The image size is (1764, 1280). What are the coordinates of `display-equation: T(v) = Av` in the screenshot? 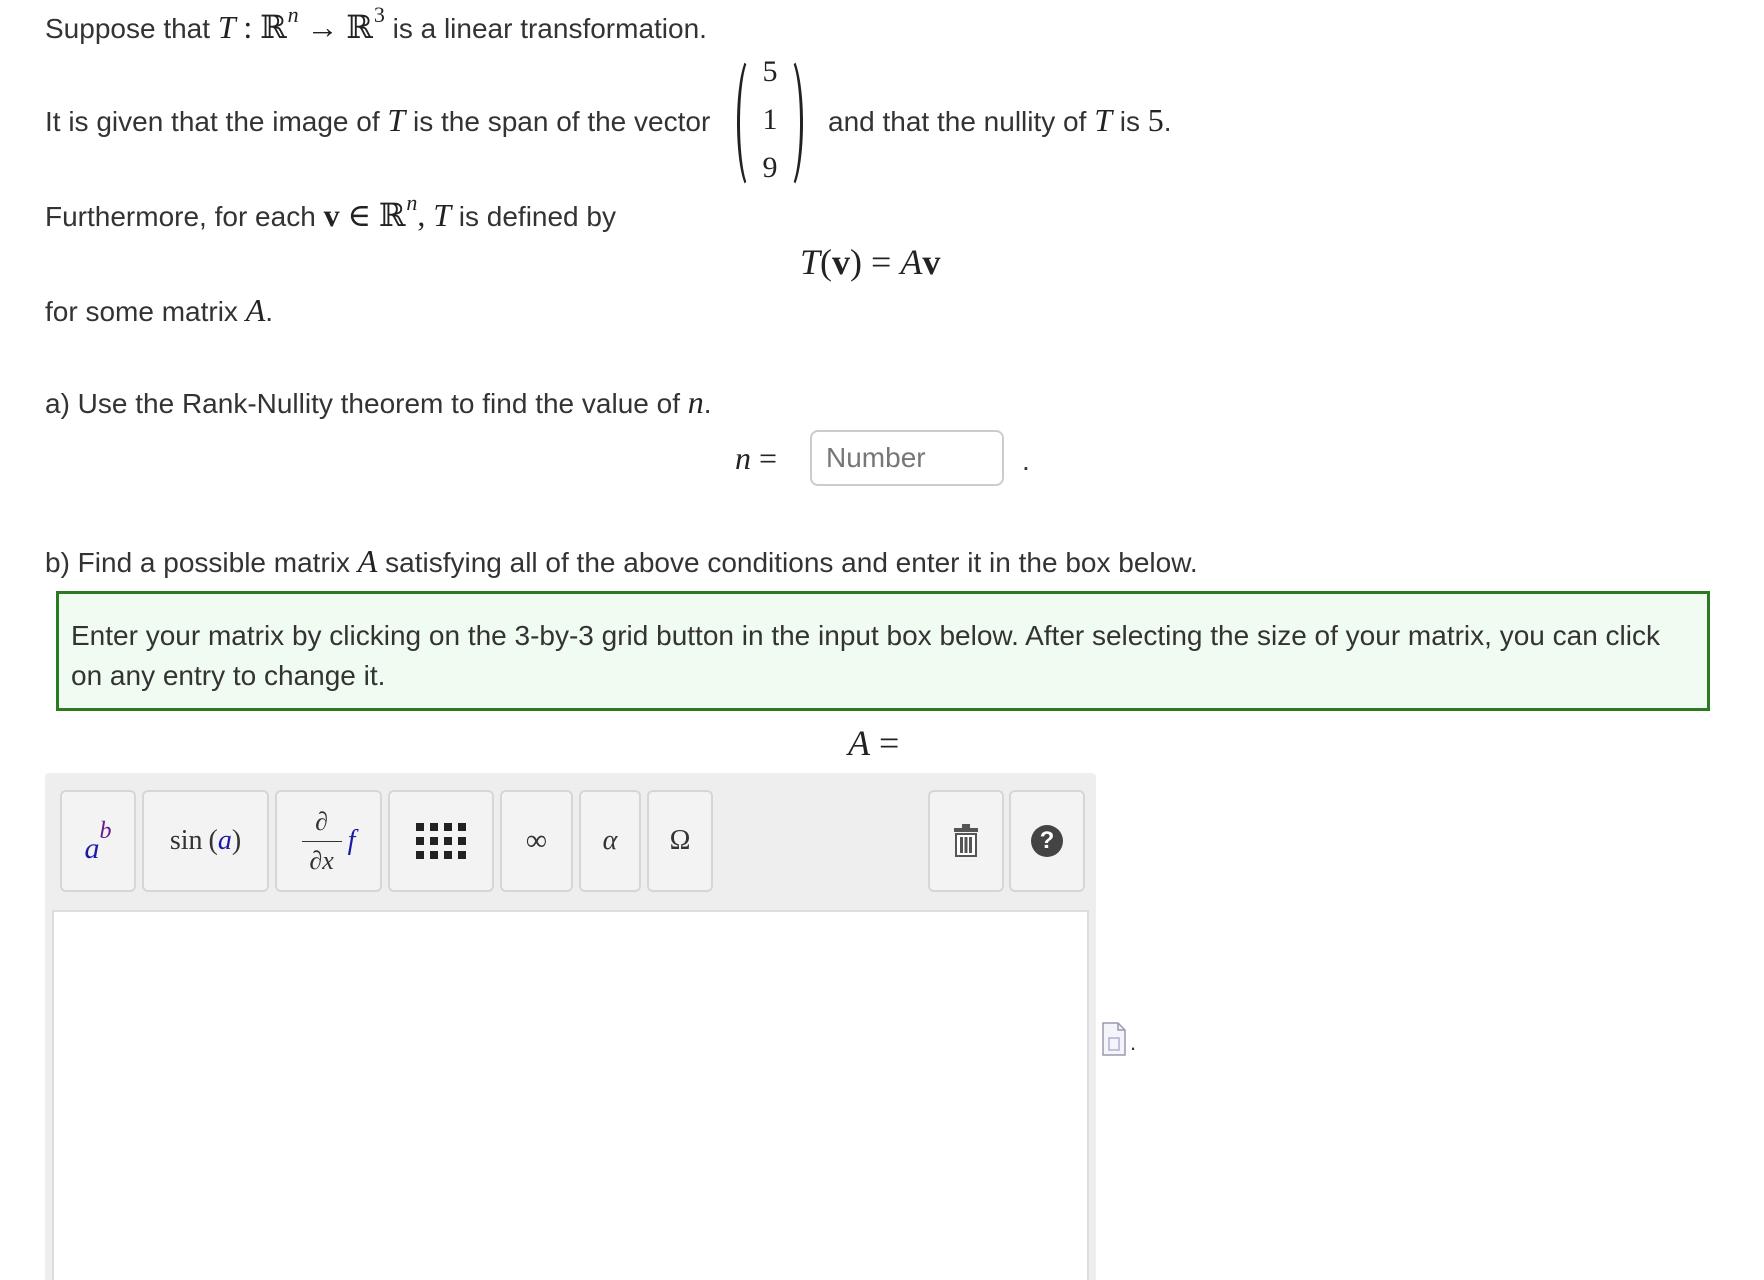 It's located at (870, 262).